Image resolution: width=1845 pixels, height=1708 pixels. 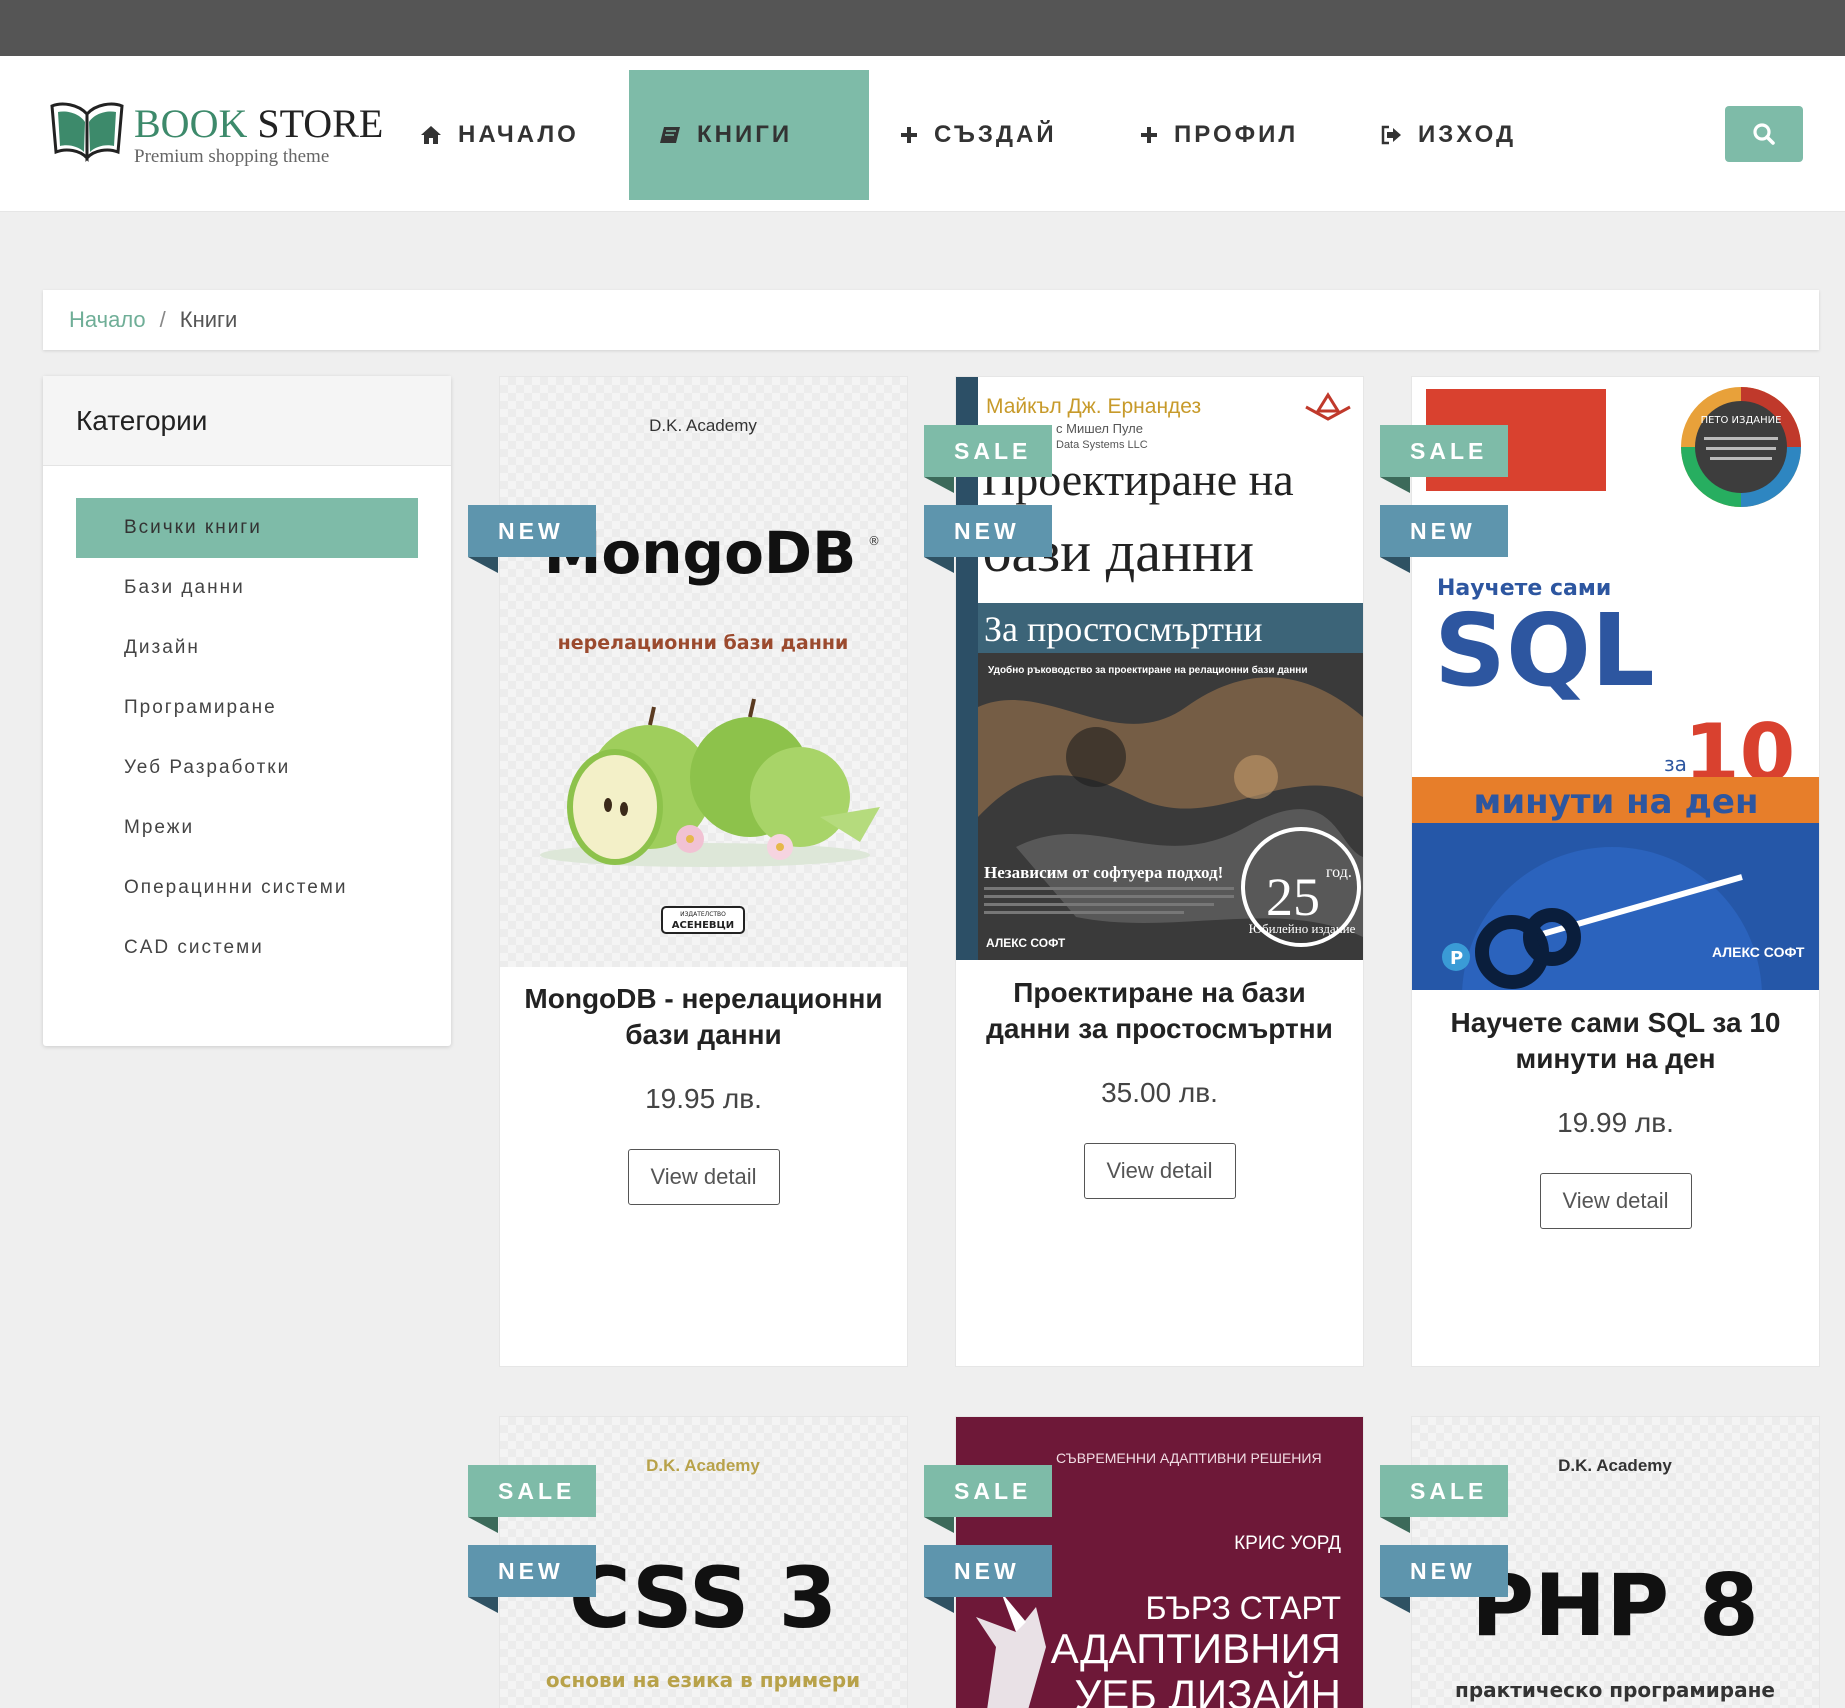 I want to click on nav-home: НАЧАЛО, so click(x=499, y=135).